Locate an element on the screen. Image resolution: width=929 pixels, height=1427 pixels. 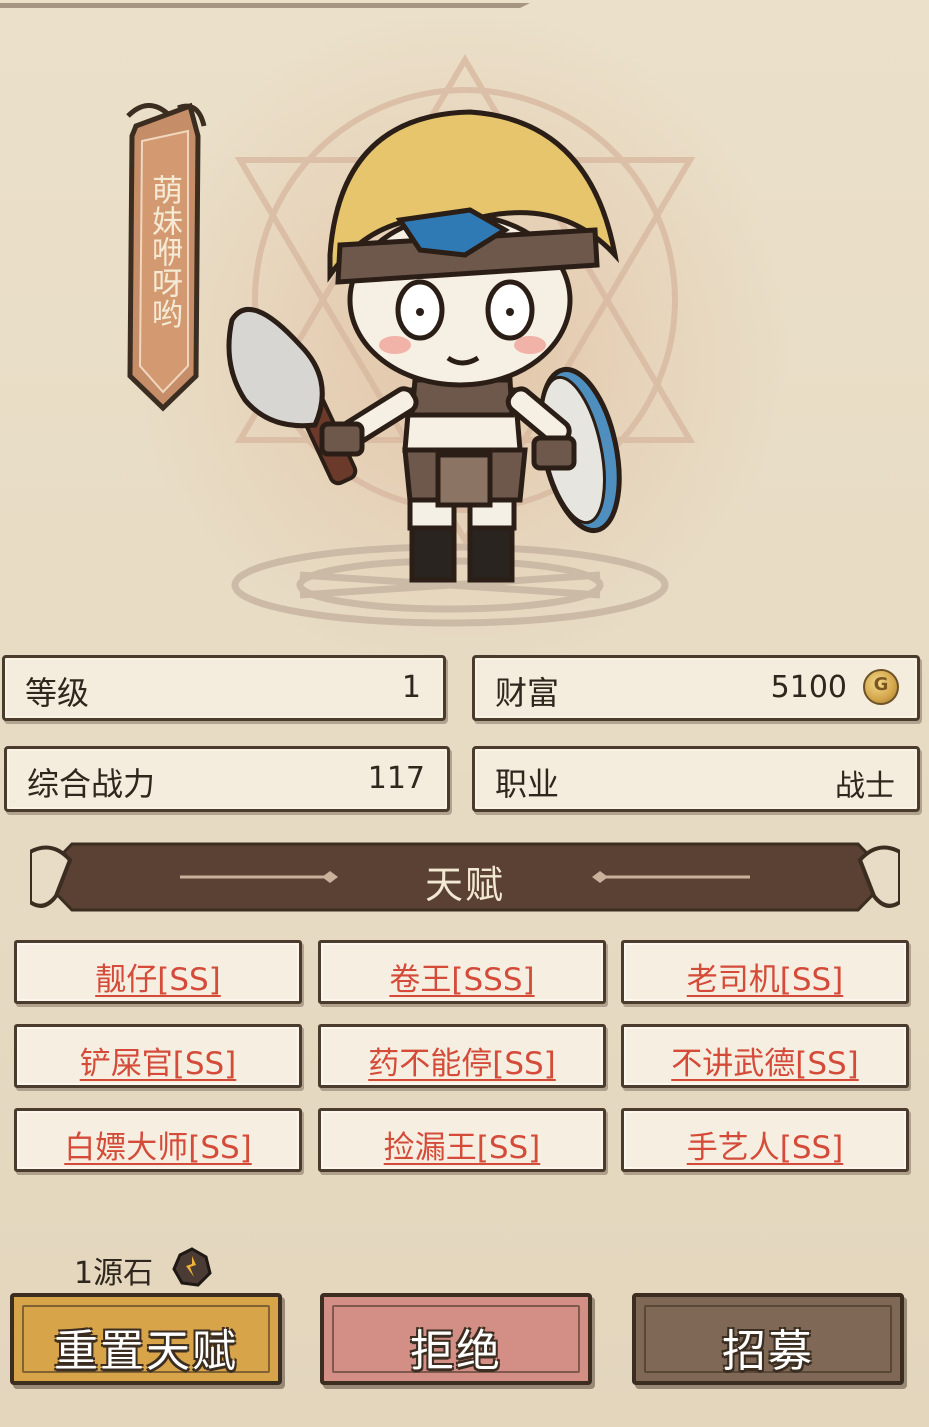
reset-talent-label: 重置天赋 is located at coordinates (146, 1351).